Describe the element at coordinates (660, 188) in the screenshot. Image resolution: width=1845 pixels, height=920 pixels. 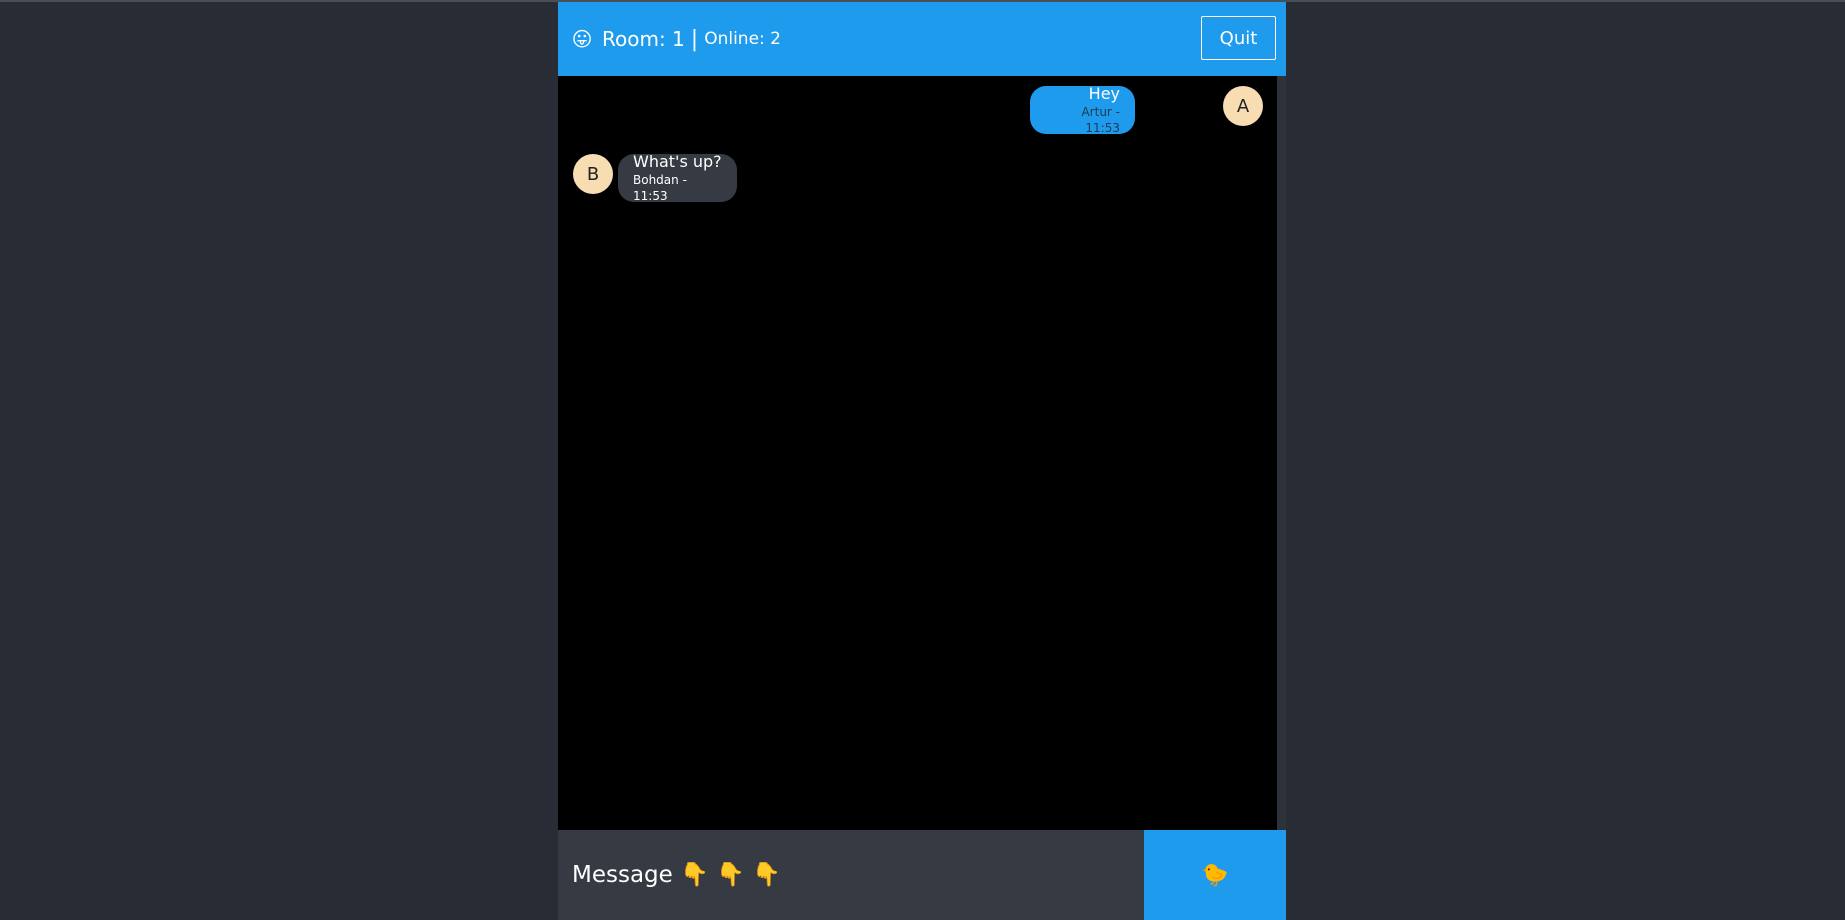
I see `message-meta: Bohdan - 11:53` at that location.